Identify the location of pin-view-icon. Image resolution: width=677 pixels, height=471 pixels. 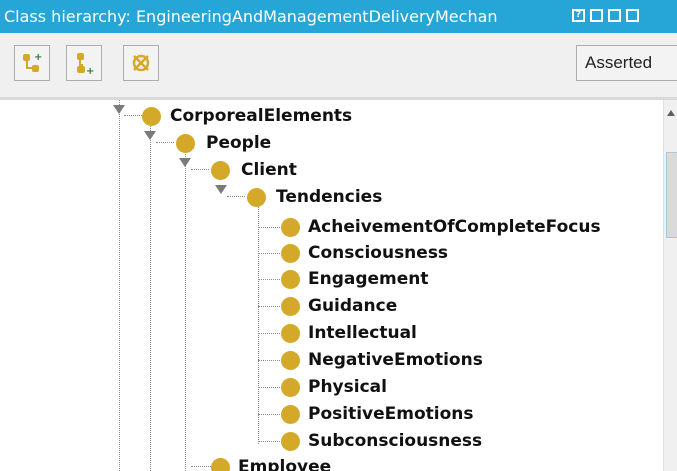
(596, 15).